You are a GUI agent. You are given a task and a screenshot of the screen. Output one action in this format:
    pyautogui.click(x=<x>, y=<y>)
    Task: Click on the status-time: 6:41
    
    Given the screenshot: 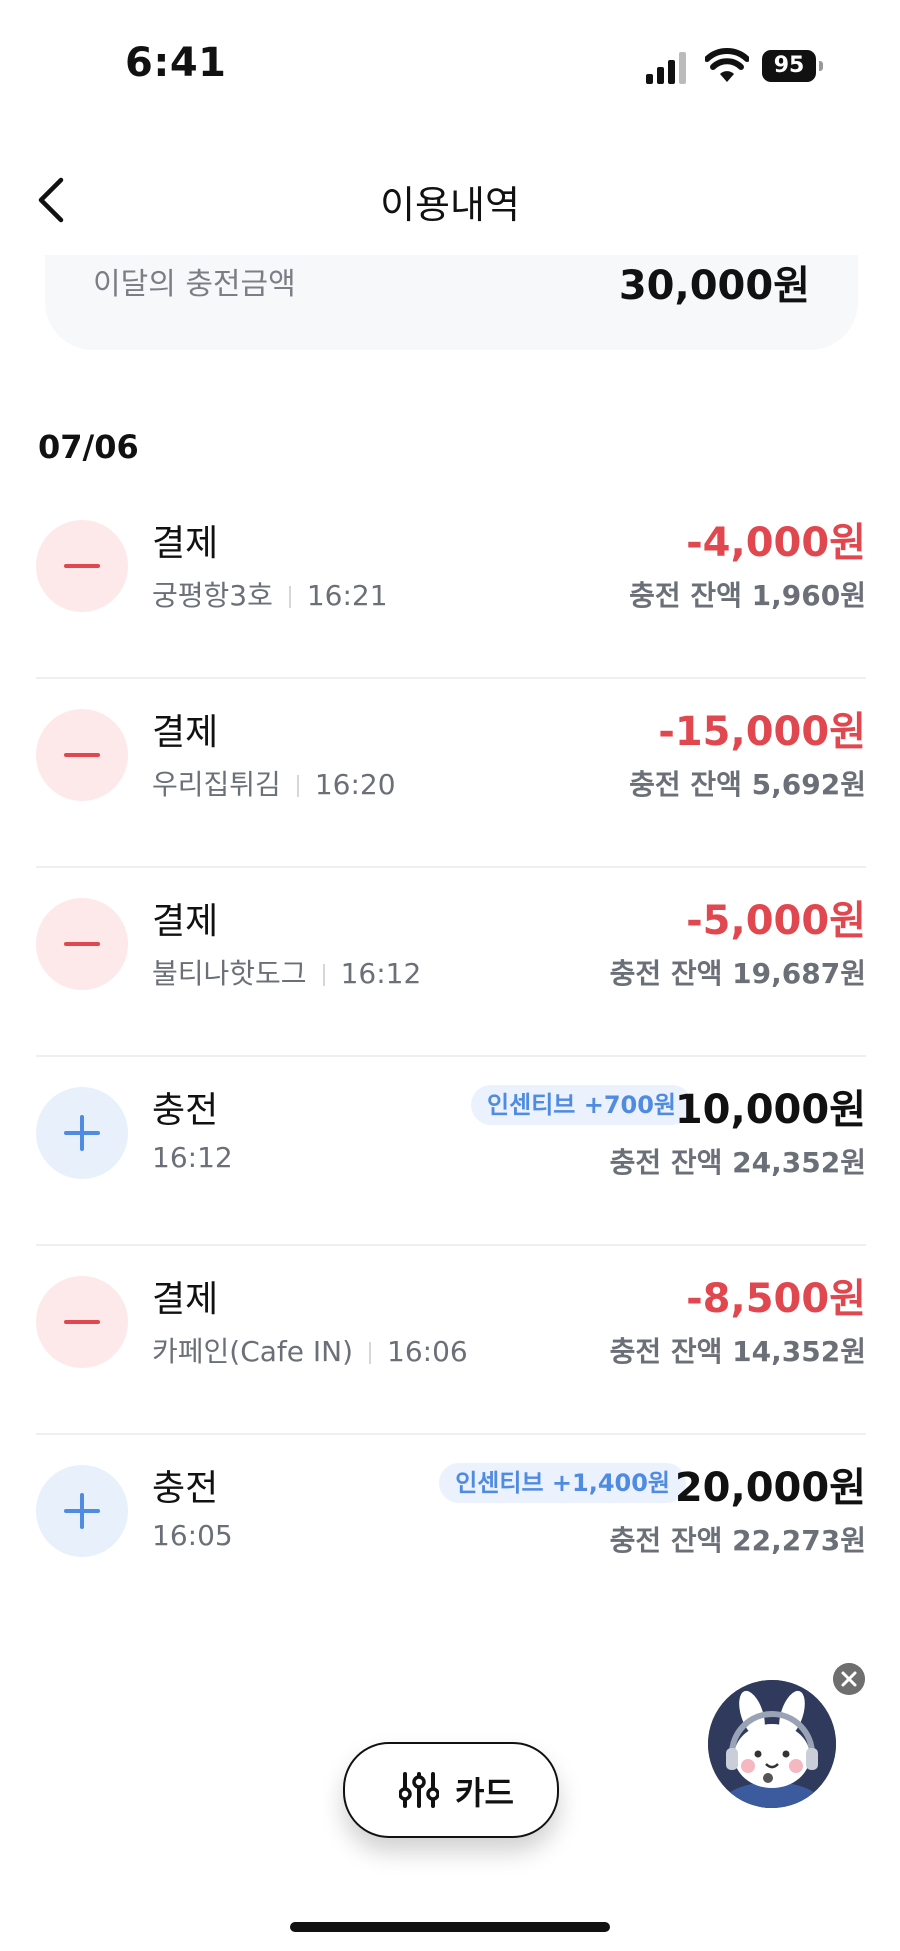 What is the action you would take?
    pyautogui.click(x=176, y=63)
    